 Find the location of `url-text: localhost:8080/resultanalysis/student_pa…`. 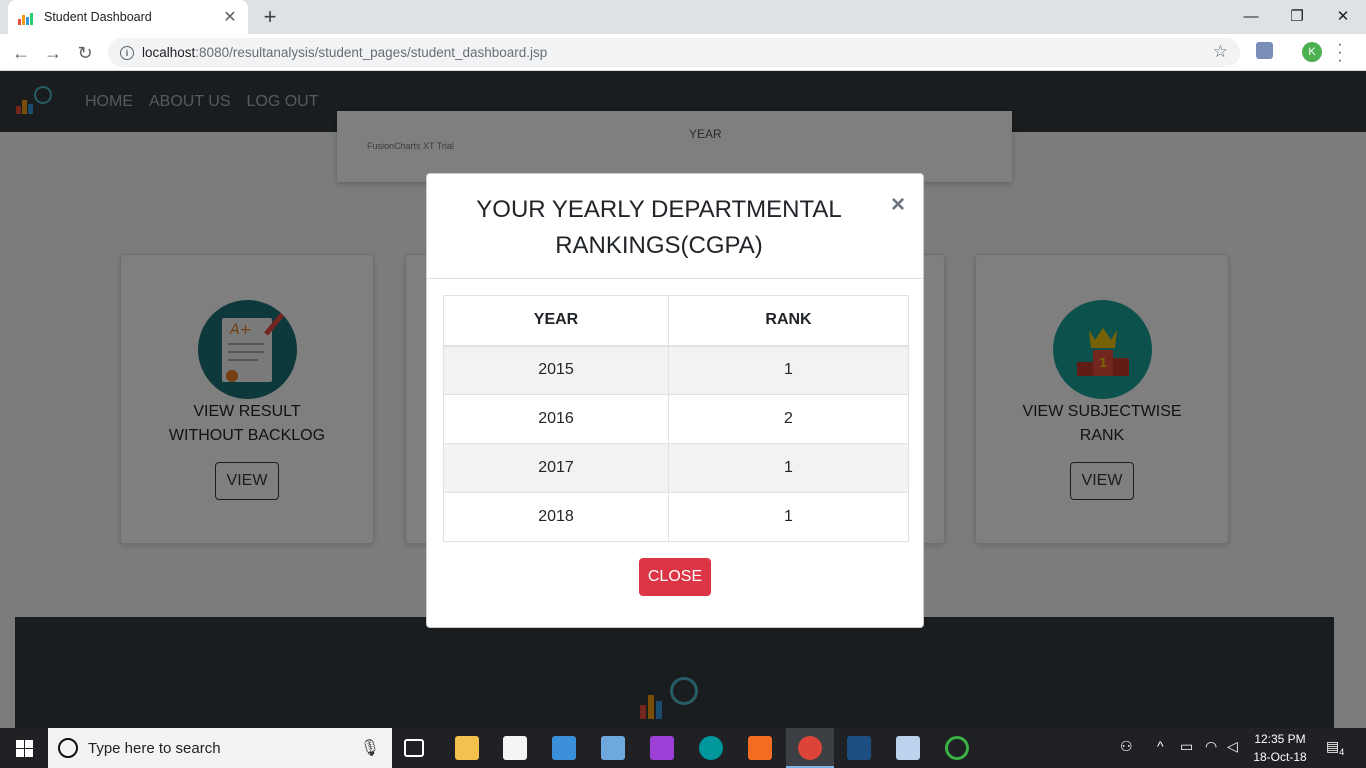

url-text: localhost:8080/resultanalysis/student_pa… is located at coordinates (344, 52).